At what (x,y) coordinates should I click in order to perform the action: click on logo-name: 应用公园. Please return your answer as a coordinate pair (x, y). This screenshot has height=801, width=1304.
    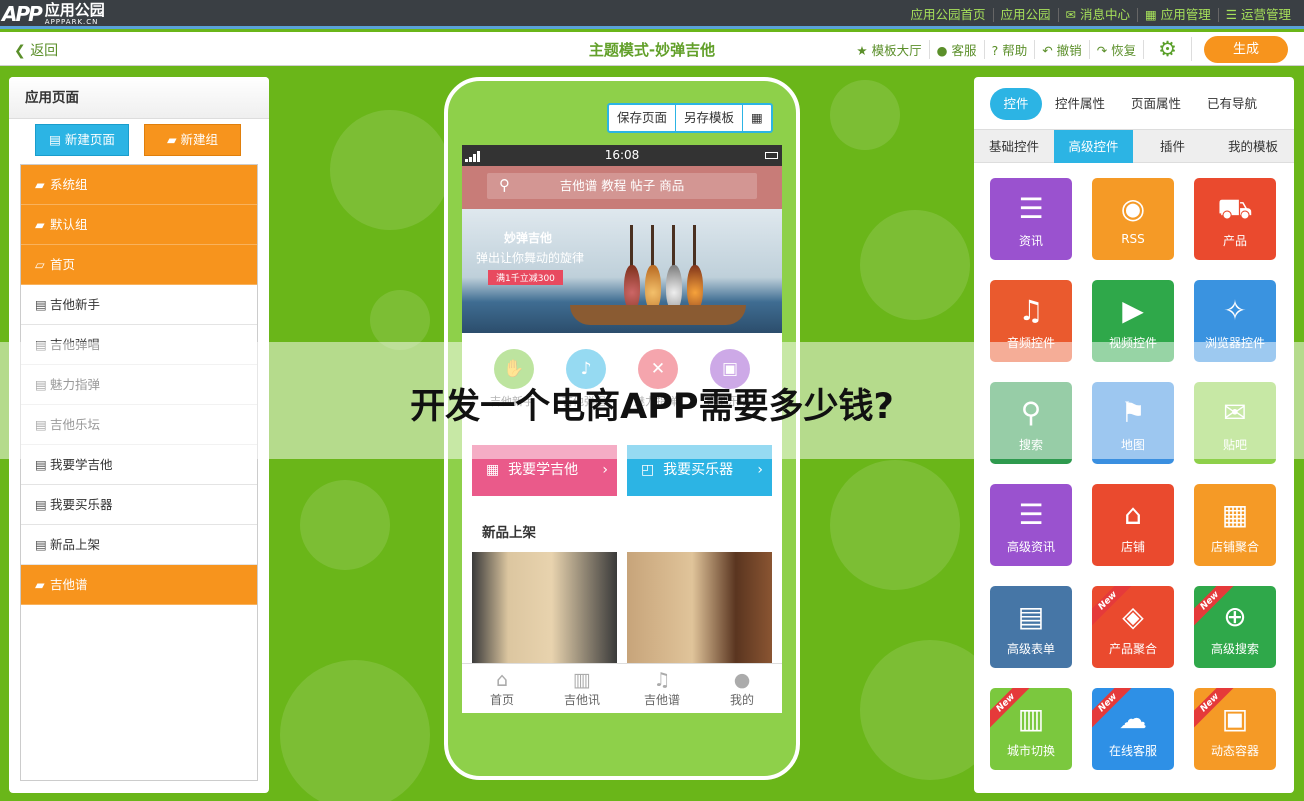
    Looking at the image, I should click on (74, 9).